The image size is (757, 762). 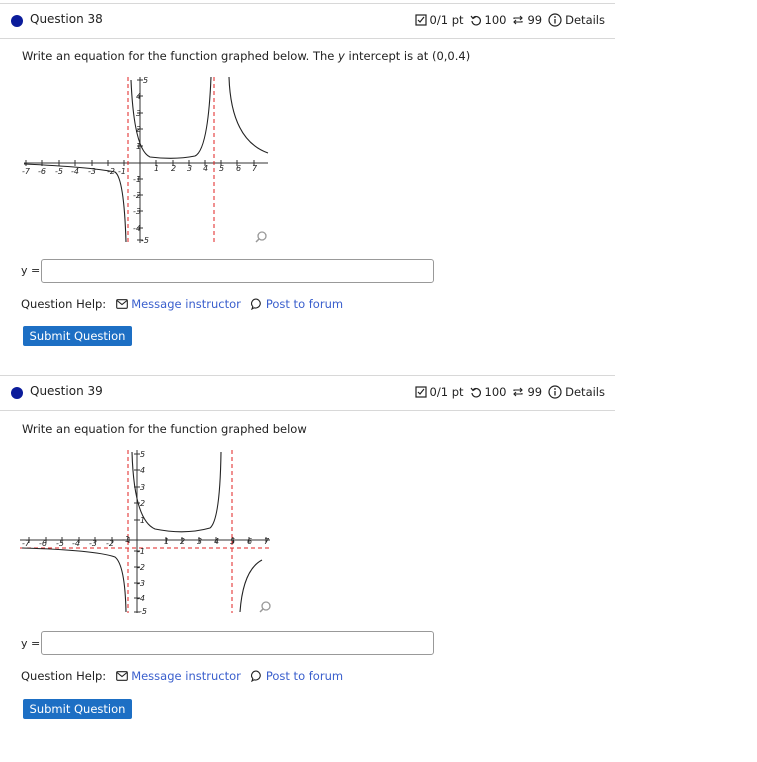 I want to click on x-tick-label: 7, so click(x=255, y=168).